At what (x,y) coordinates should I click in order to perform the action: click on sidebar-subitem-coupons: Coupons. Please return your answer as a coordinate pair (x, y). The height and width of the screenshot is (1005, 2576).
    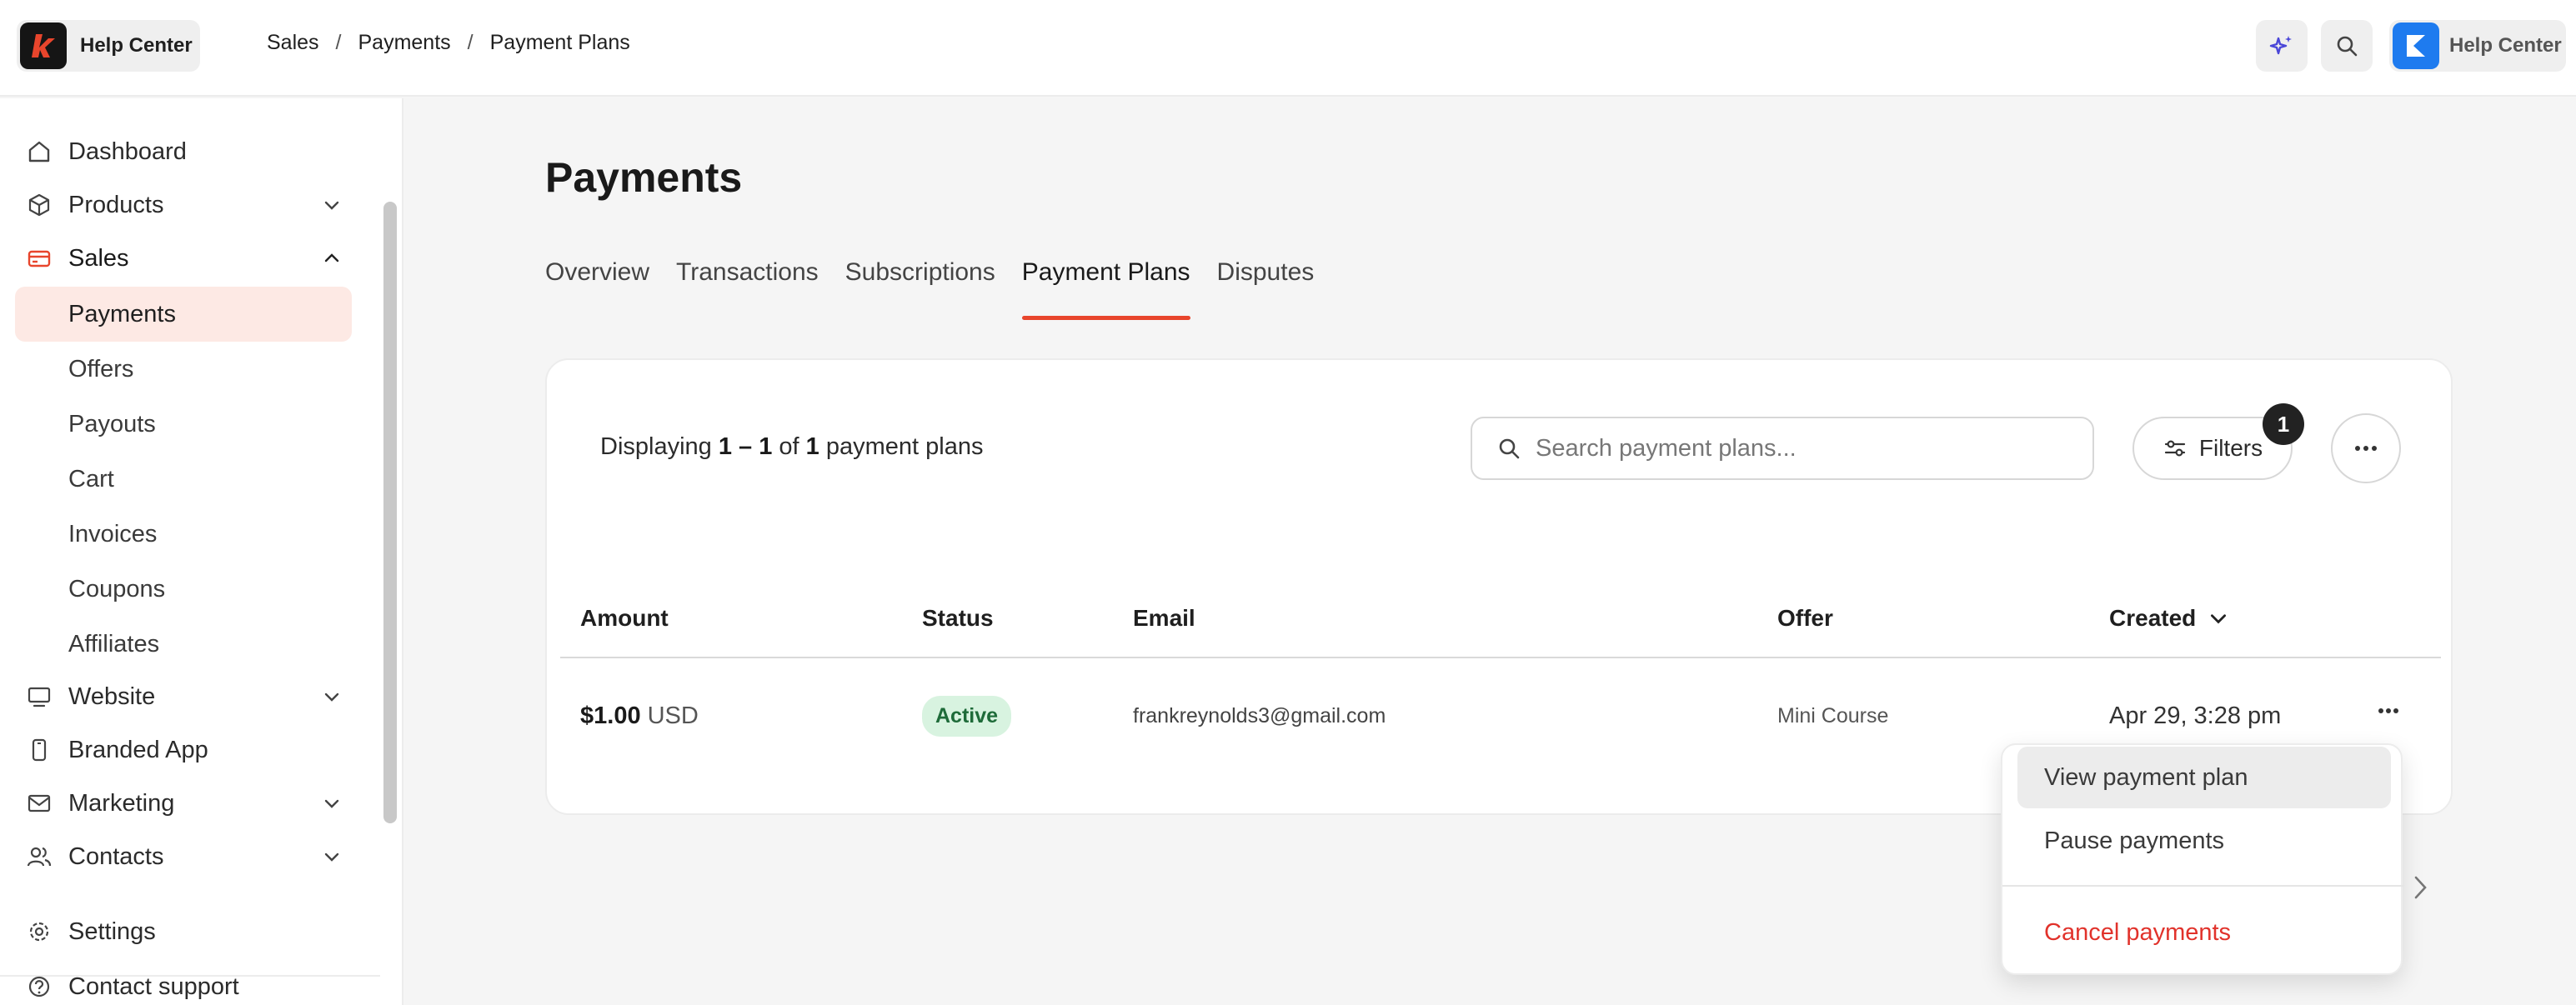
    Looking at the image, I should click on (183, 589).